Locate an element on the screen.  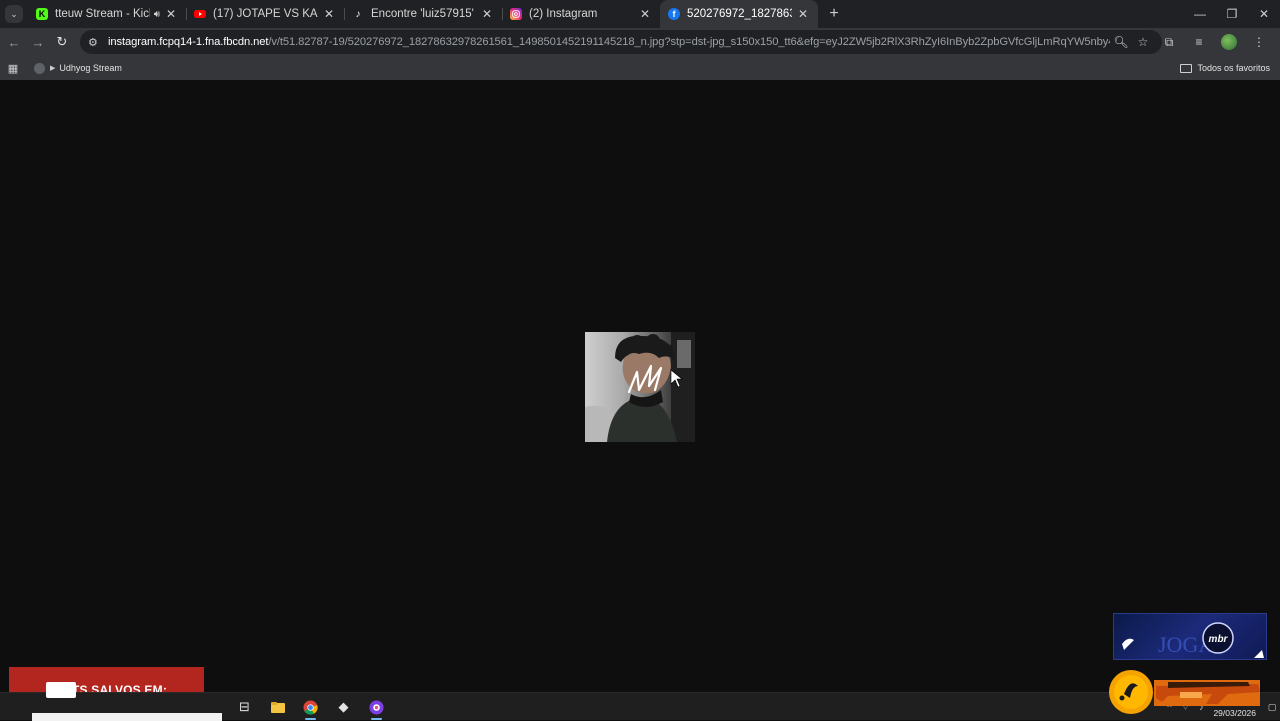
instagram-icon is located at coordinates (516, 14).